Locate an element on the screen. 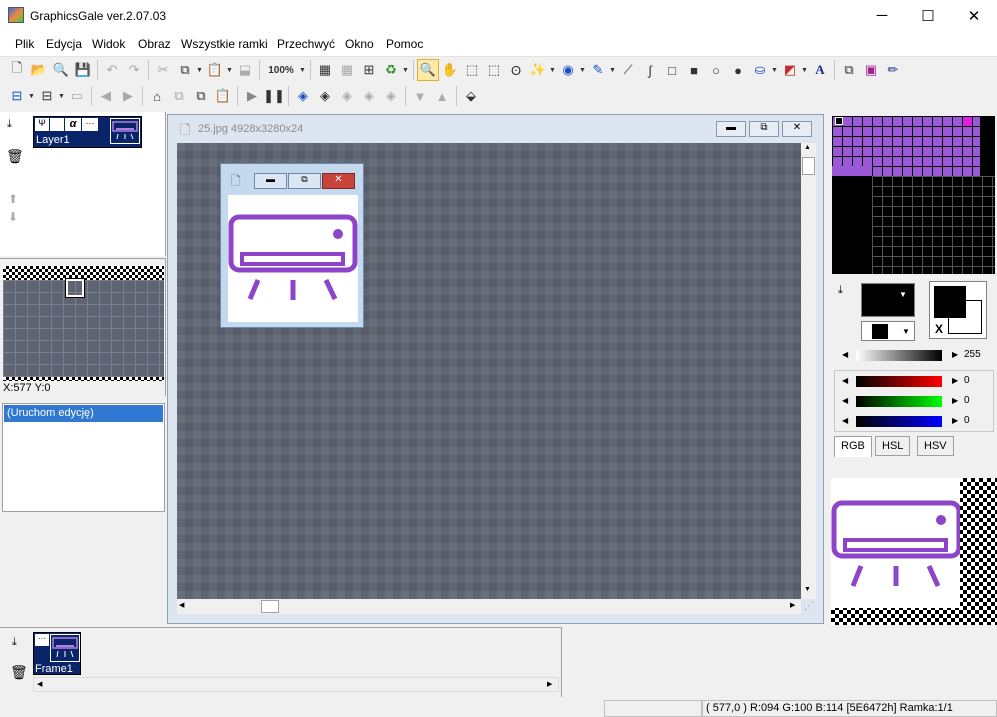 Image resolution: width=997 pixels, height=717 pixels. magic-wand-dropdown-icon: ▼ is located at coordinates (553, 70).